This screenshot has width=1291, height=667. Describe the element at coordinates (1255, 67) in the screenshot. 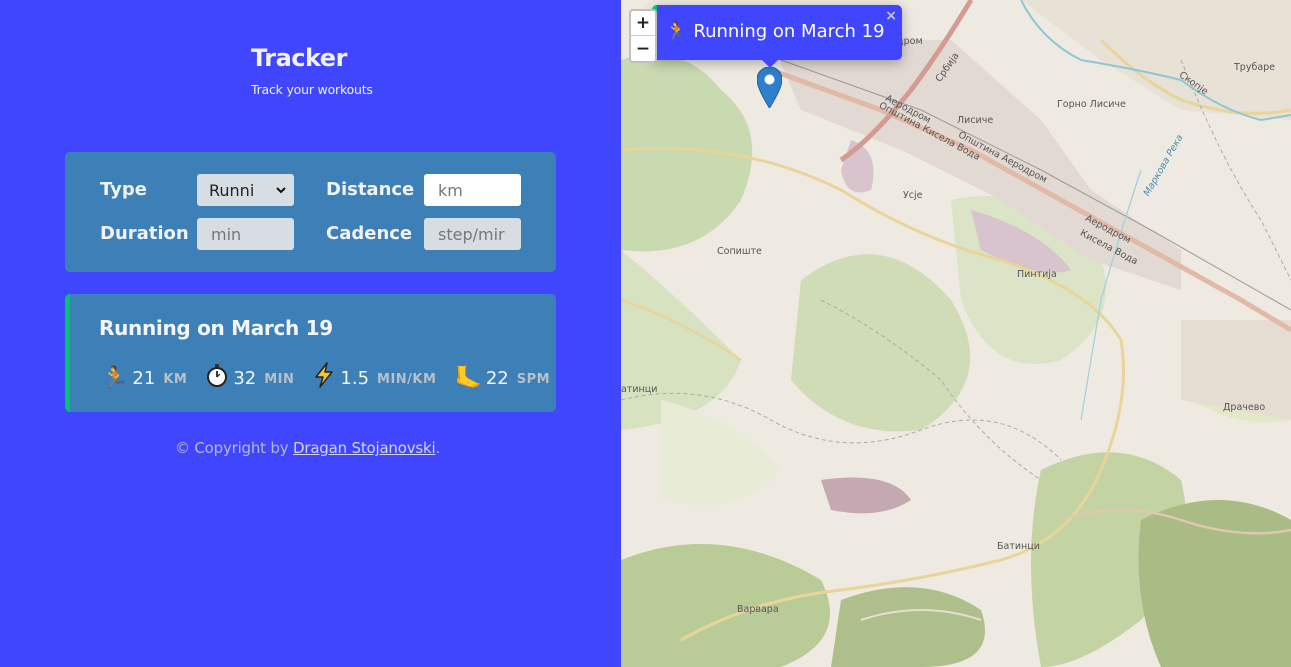

I see `map-label-trubarevo: Трубаре` at that location.